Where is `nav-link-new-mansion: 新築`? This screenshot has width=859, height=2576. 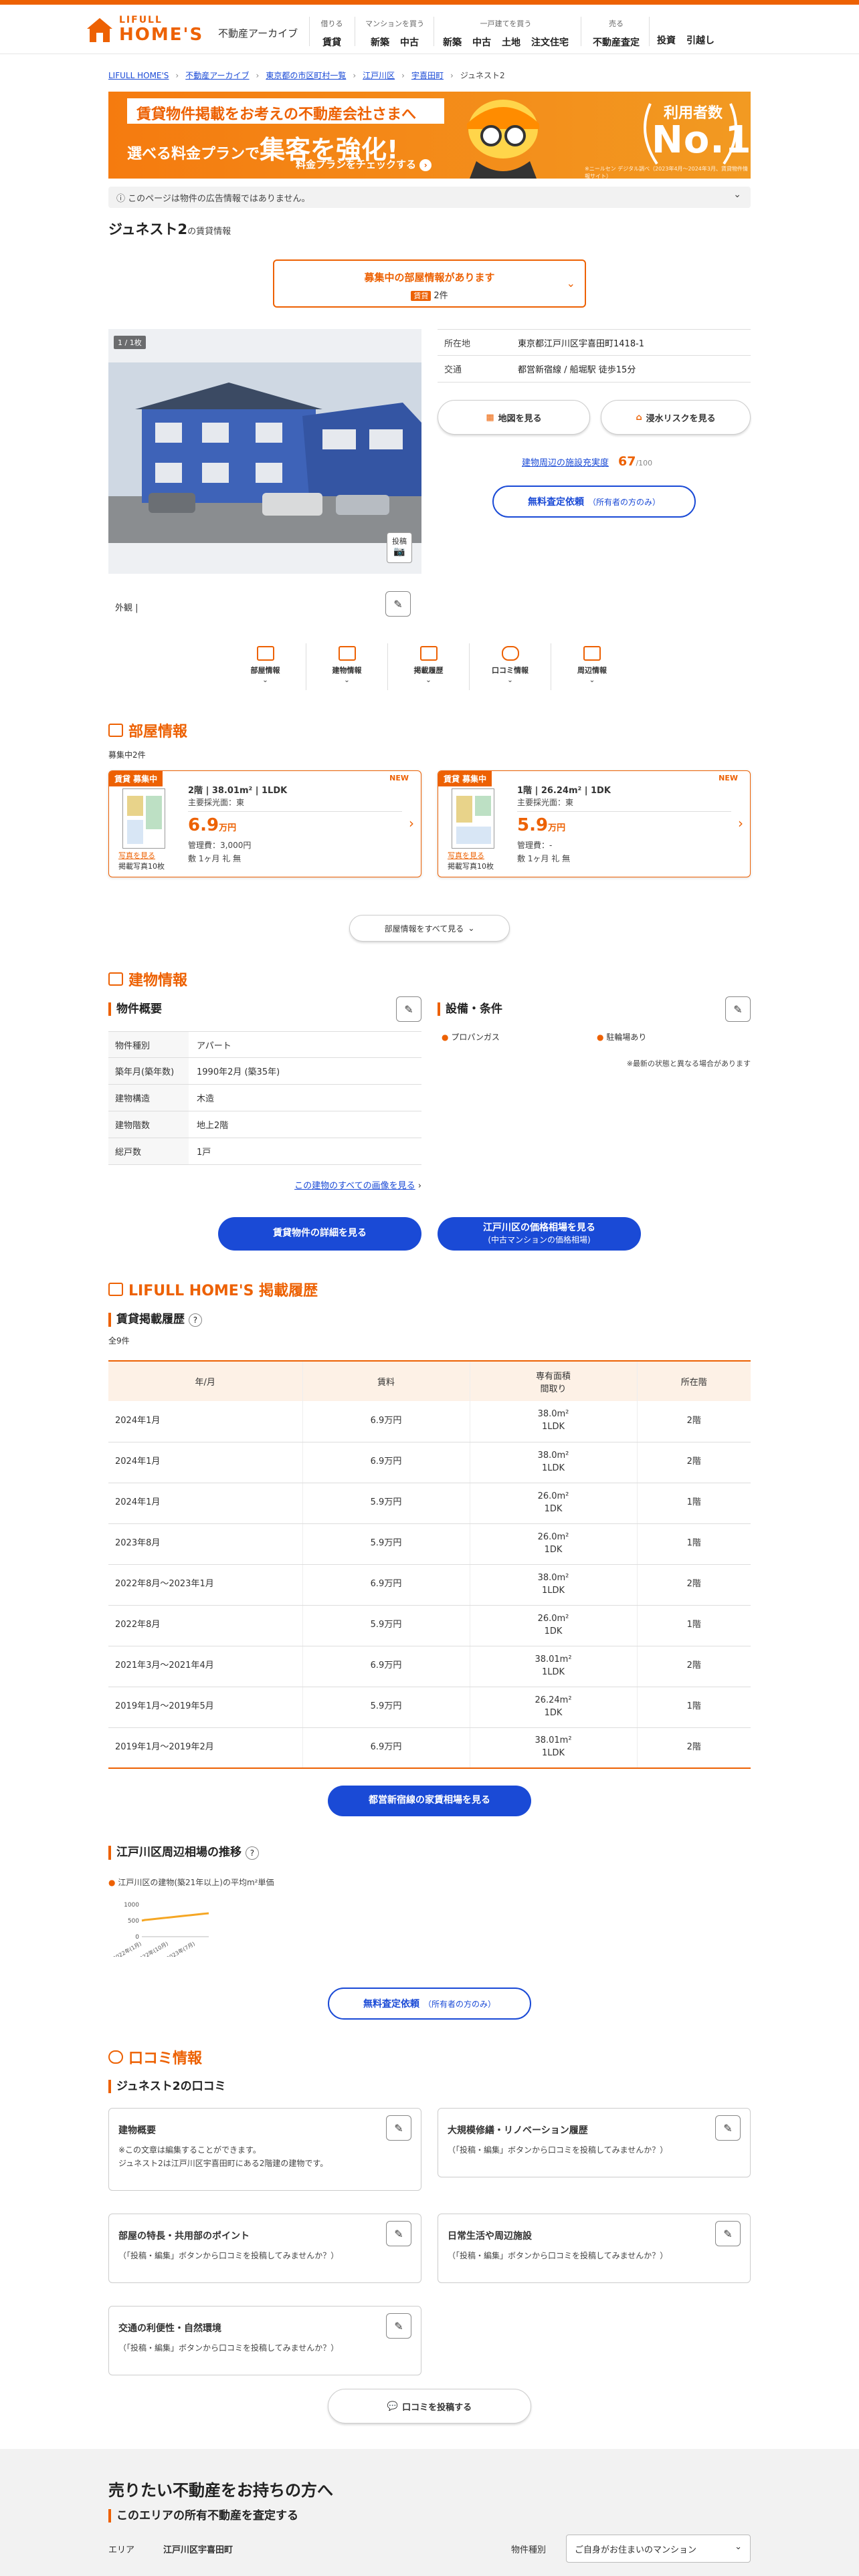
nav-link-new-mansion: 新築 is located at coordinates (380, 42).